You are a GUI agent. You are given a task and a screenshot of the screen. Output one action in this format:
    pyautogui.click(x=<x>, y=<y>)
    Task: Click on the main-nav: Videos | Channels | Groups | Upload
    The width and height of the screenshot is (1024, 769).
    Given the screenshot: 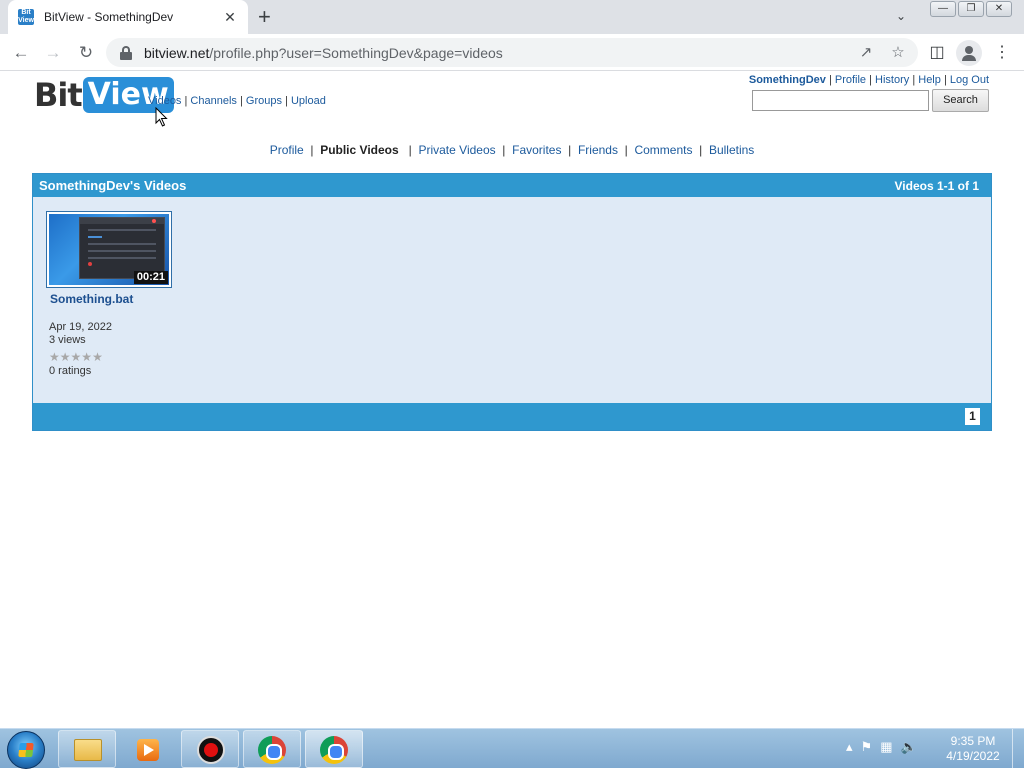 What is the action you would take?
    pyautogui.click(x=237, y=101)
    